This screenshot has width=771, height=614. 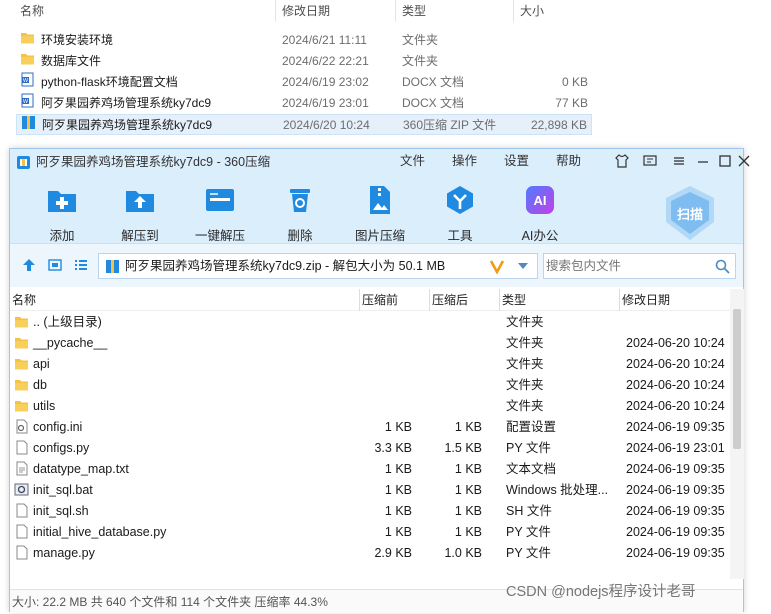 What do you see at coordinates (571, 103) in the screenshot?
I see `explorer-row-size: 77 KB` at bounding box center [571, 103].